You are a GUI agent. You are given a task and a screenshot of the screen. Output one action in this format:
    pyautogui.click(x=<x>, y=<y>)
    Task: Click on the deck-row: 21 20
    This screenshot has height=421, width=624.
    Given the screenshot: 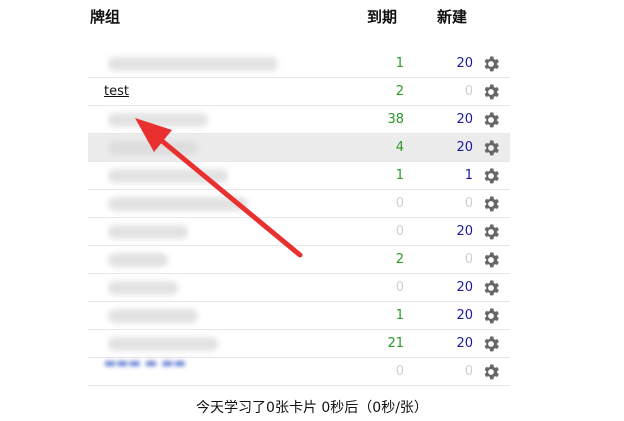 What is the action you would take?
    pyautogui.click(x=299, y=344)
    